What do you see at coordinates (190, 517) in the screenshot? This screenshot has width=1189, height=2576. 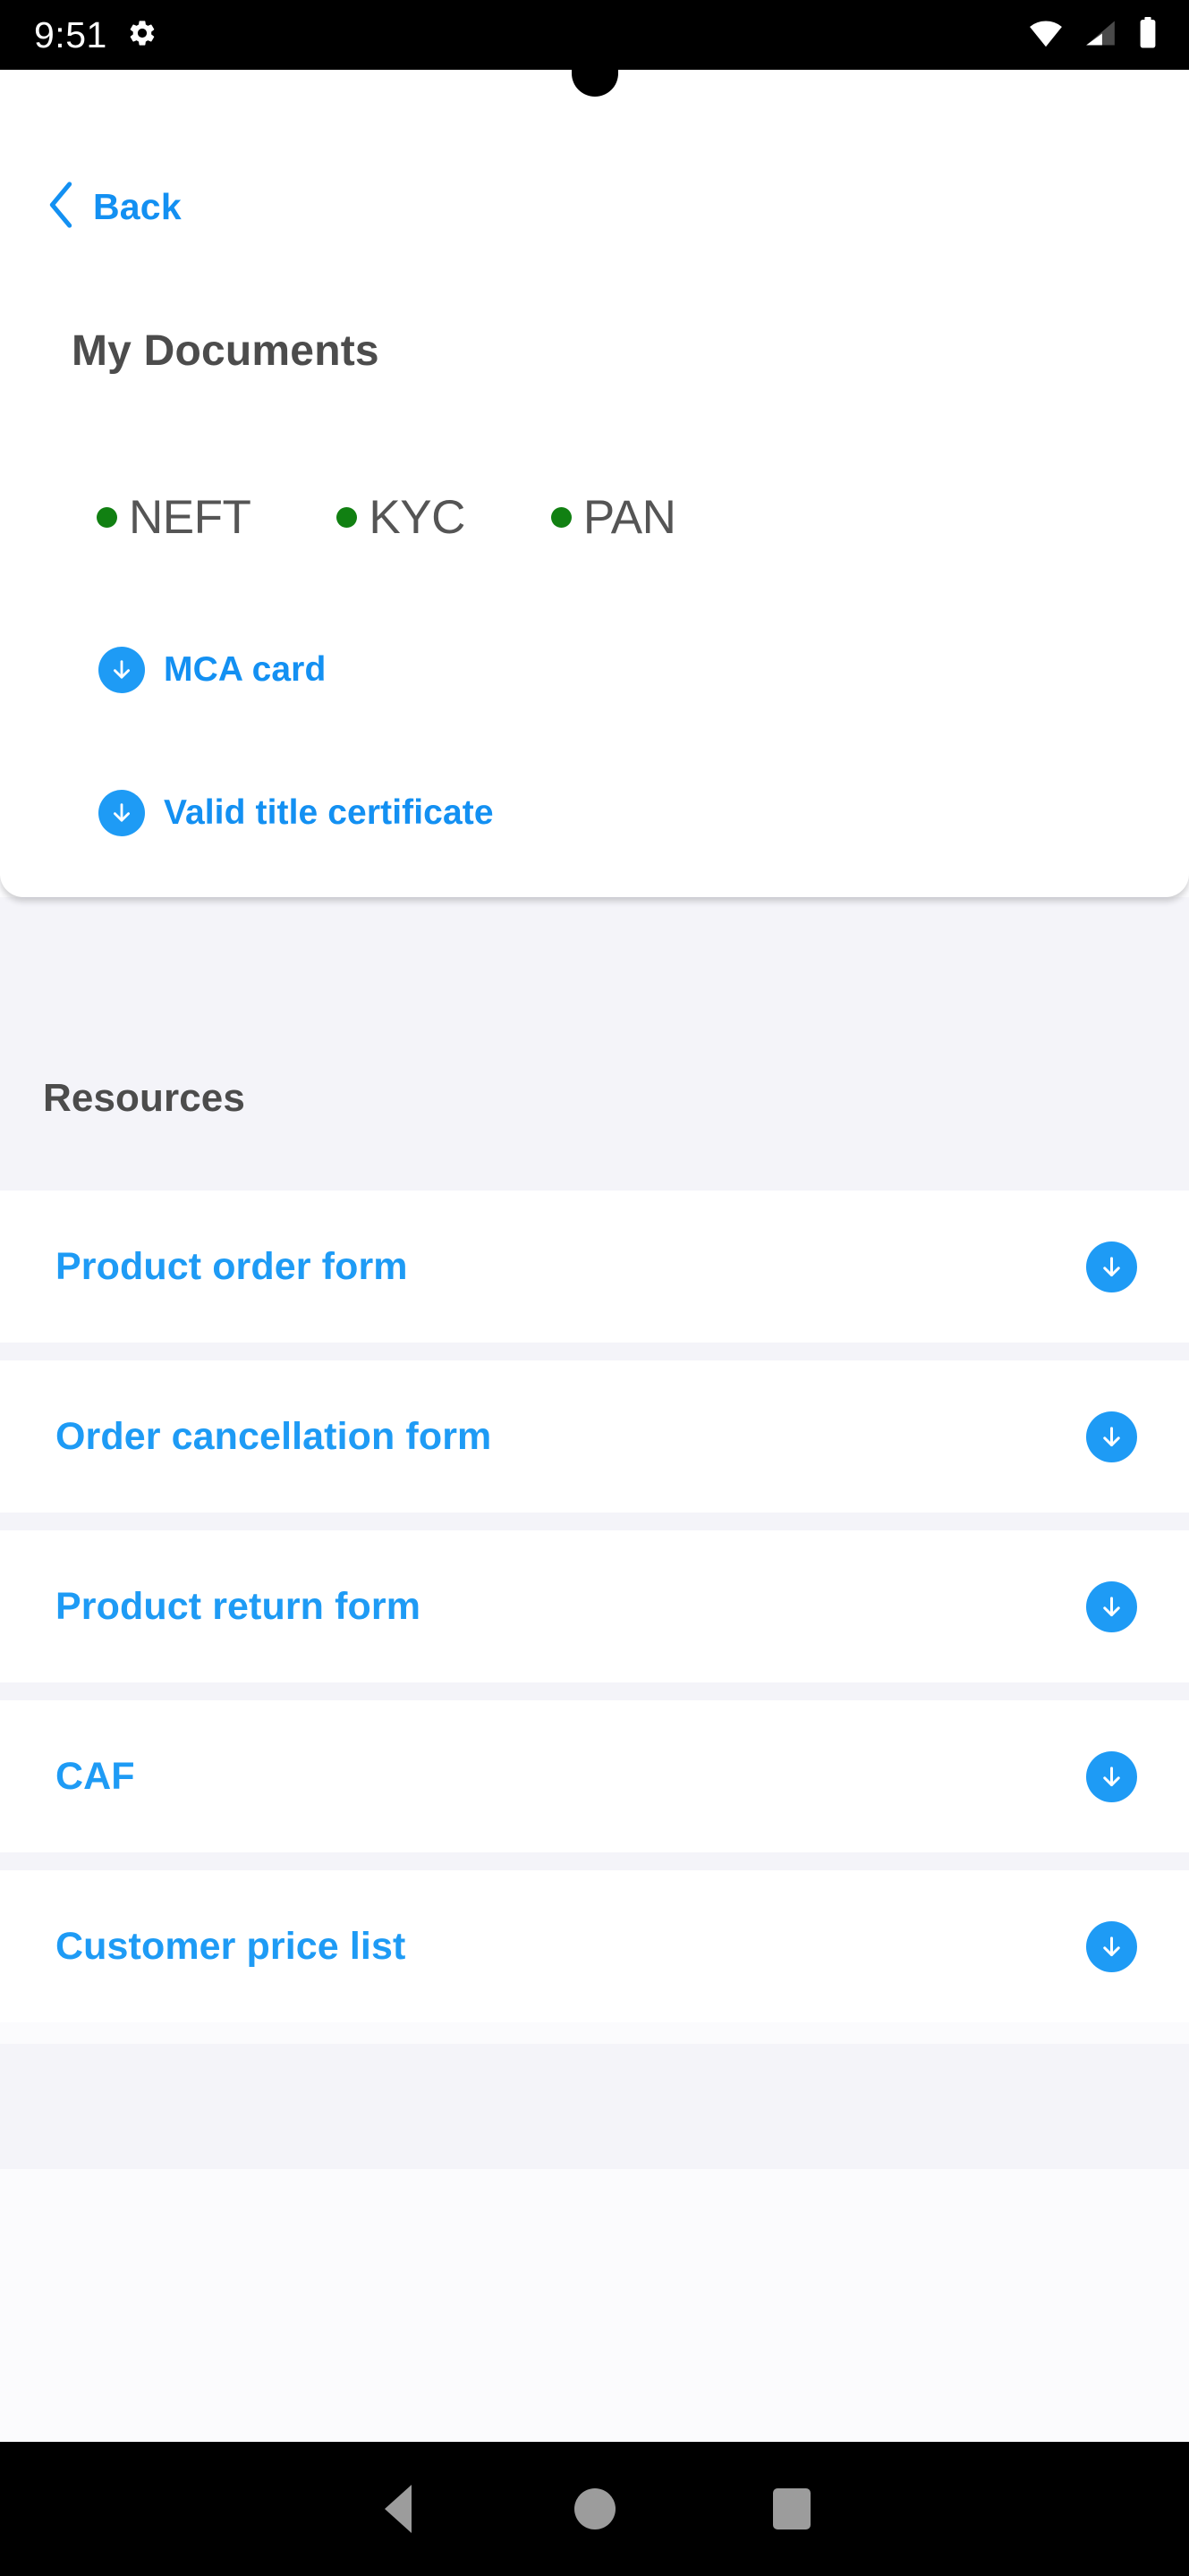 I see `document-status-label: NEFT` at bounding box center [190, 517].